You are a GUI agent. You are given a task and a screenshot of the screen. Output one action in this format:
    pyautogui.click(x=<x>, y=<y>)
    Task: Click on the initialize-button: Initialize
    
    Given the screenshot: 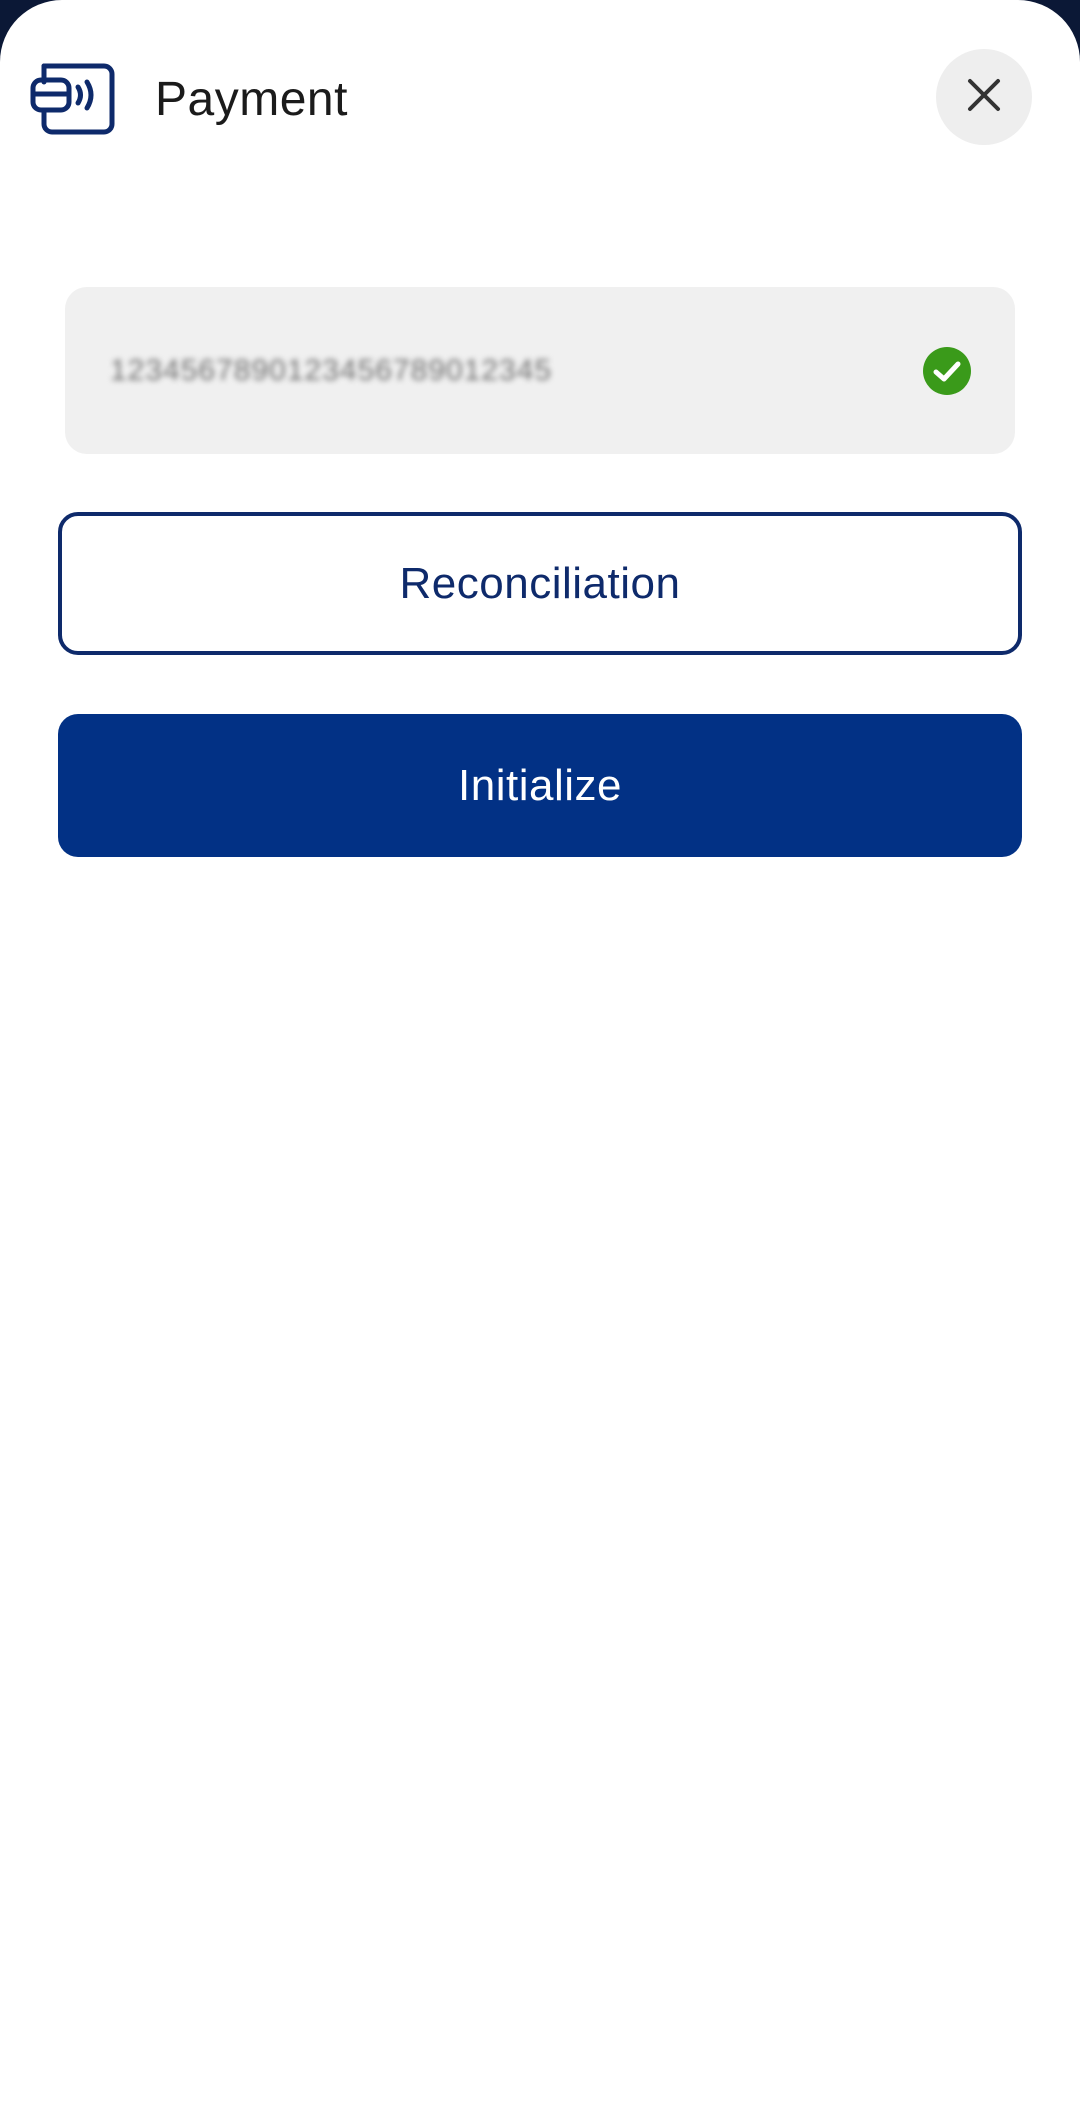 What is the action you would take?
    pyautogui.click(x=540, y=785)
    